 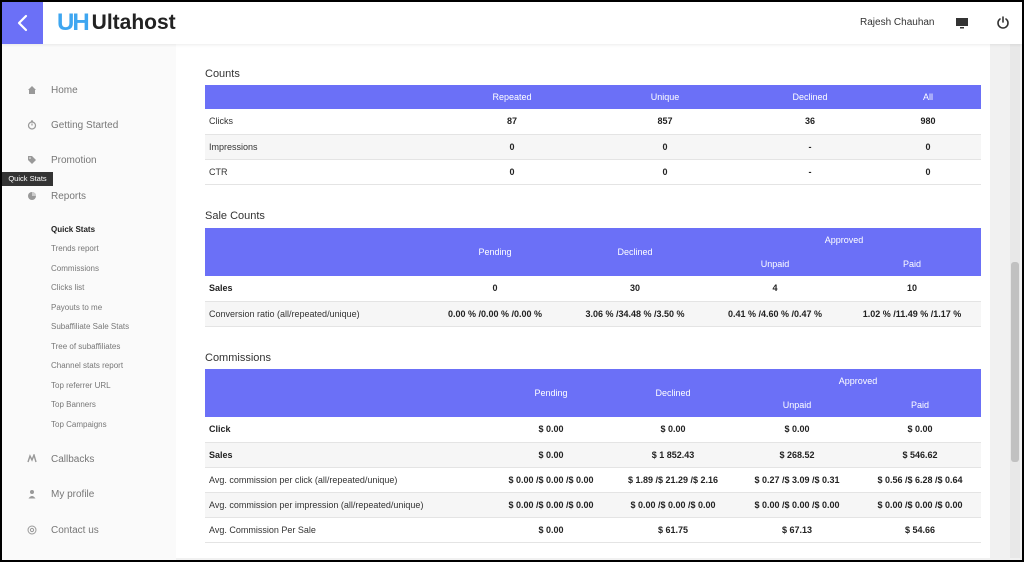 I want to click on sidebar-item-label: Reports, so click(x=69, y=196).